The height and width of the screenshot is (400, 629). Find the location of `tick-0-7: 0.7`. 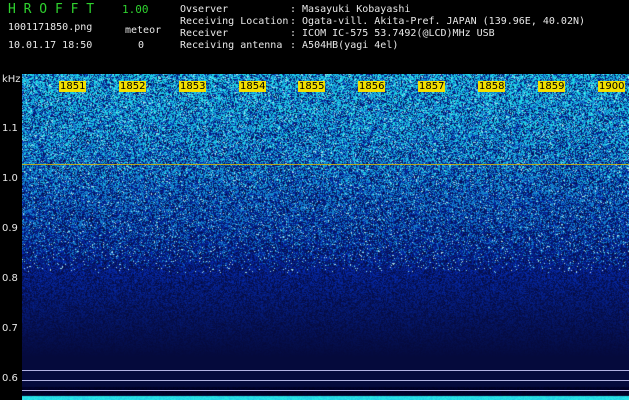

tick-0-7: 0.7 is located at coordinates (10, 328).